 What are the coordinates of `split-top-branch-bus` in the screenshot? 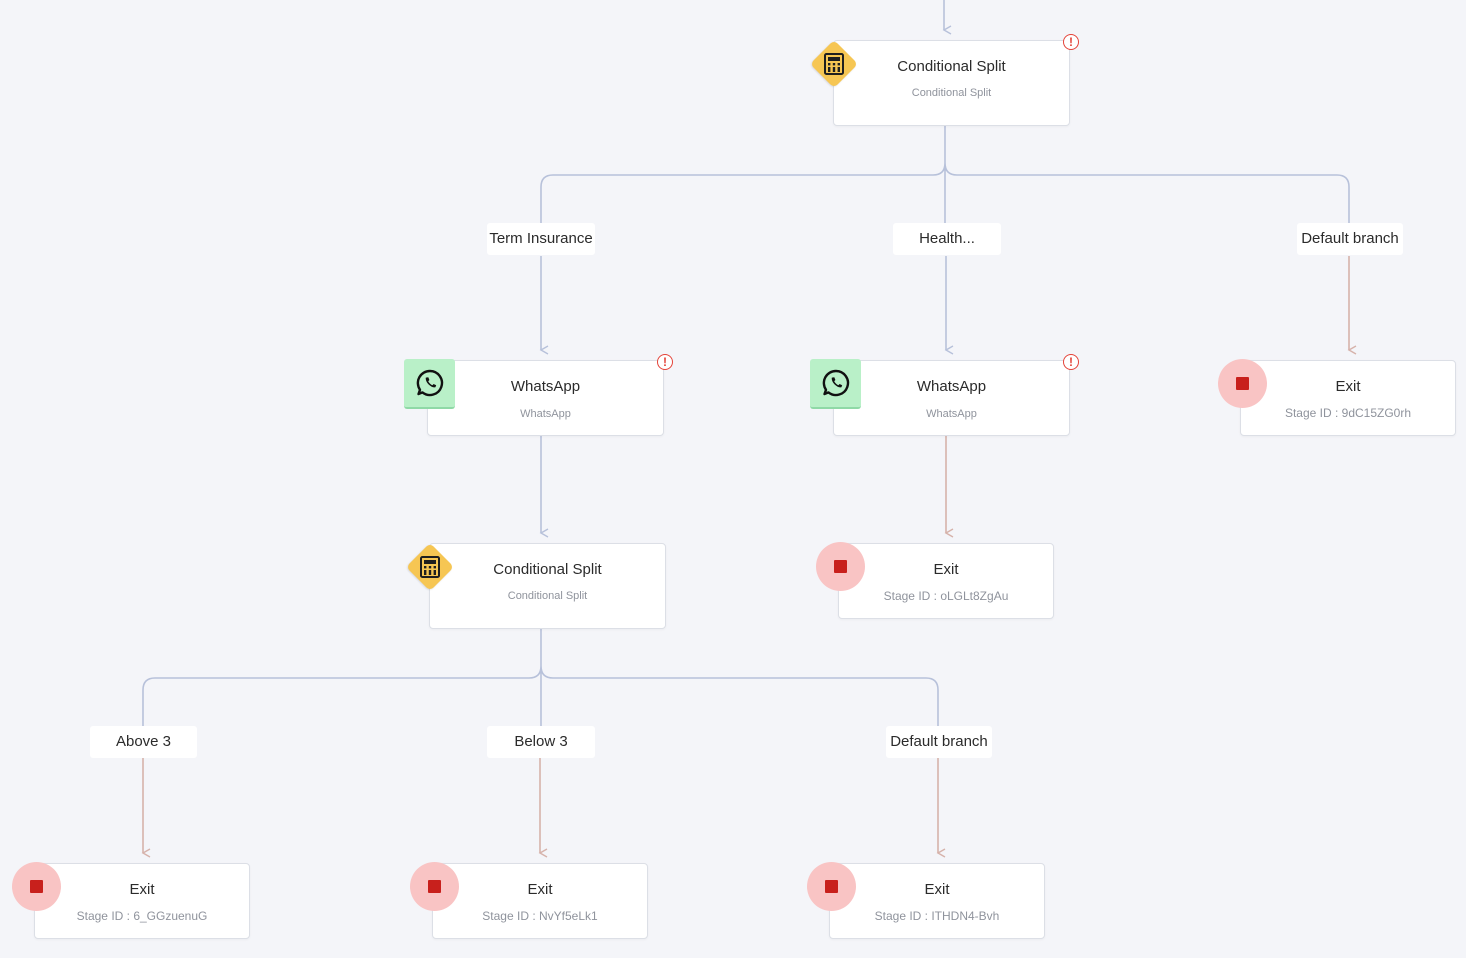 It's located at (945, 175).